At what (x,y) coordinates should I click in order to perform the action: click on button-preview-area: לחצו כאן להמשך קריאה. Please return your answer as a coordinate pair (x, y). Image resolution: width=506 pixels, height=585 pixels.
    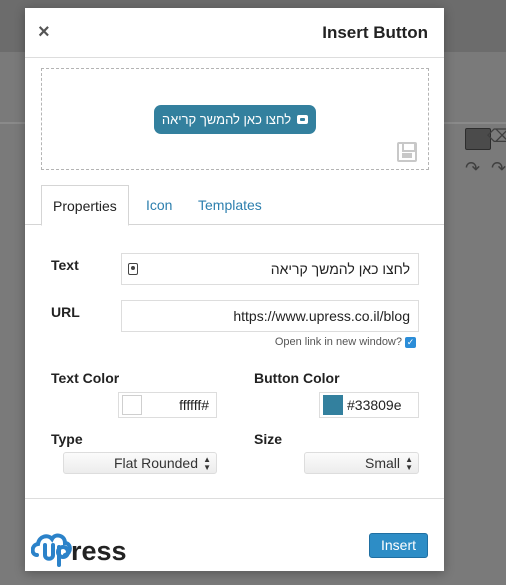
    Looking at the image, I should click on (235, 119).